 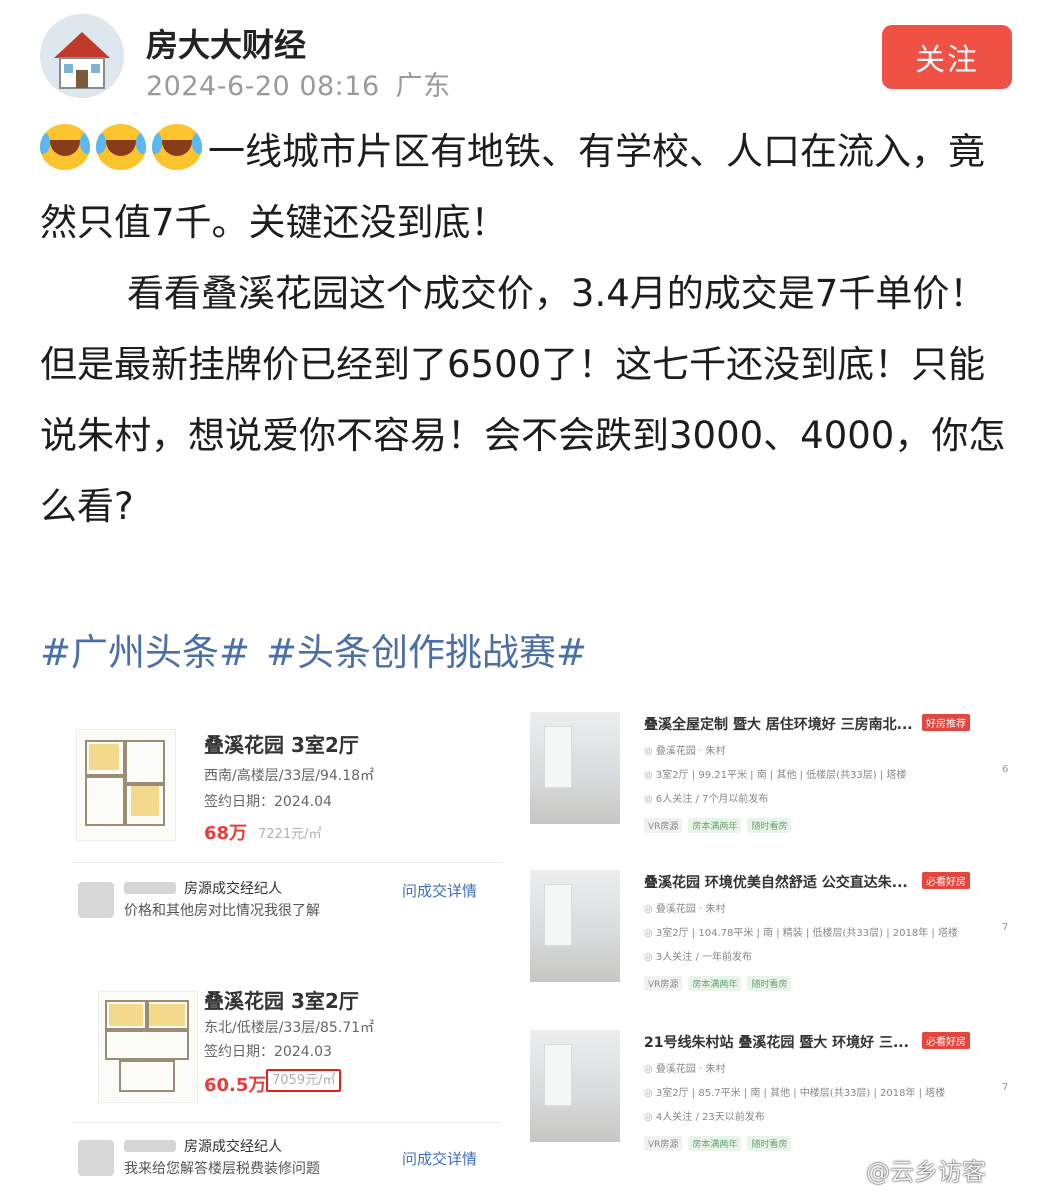 I want to click on deal-date-value: 2024.03, so click(x=303, y=1052).